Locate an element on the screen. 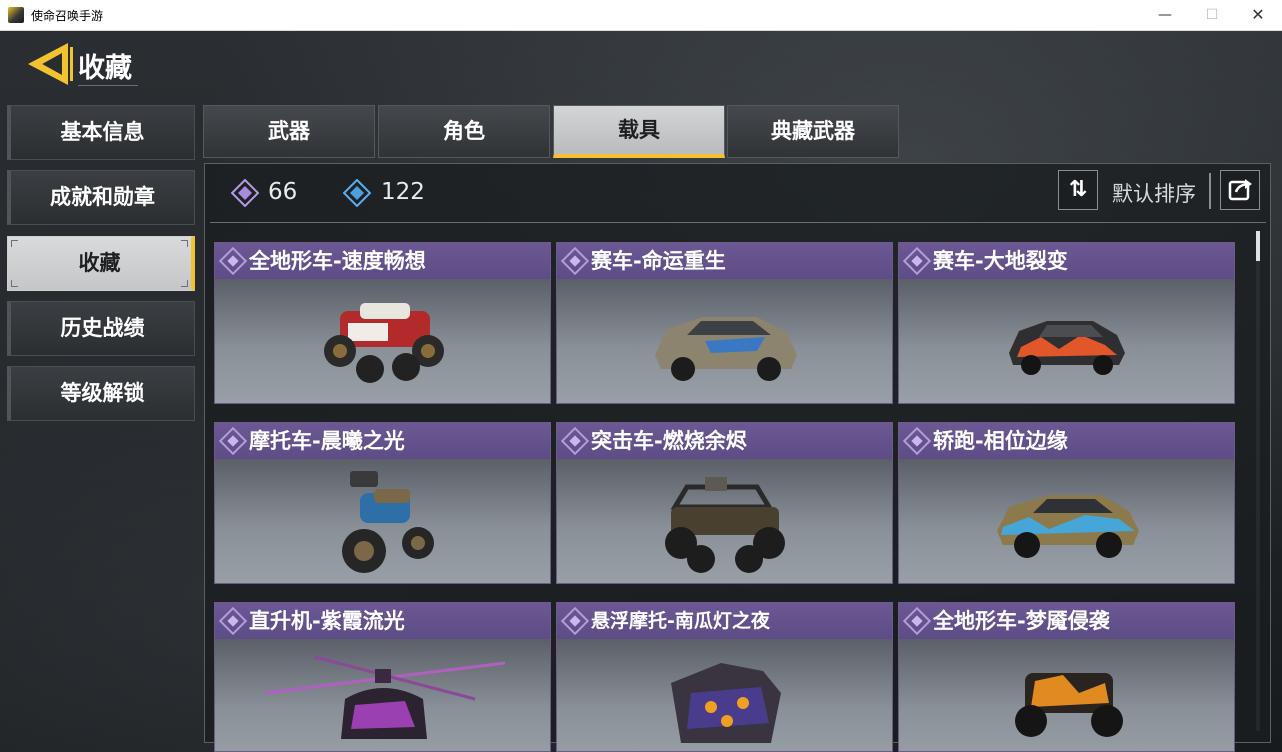 This screenshot has height=752, width=1282. vehicle-name: 赛车-命运重生 is located at coordinates (658, 261).